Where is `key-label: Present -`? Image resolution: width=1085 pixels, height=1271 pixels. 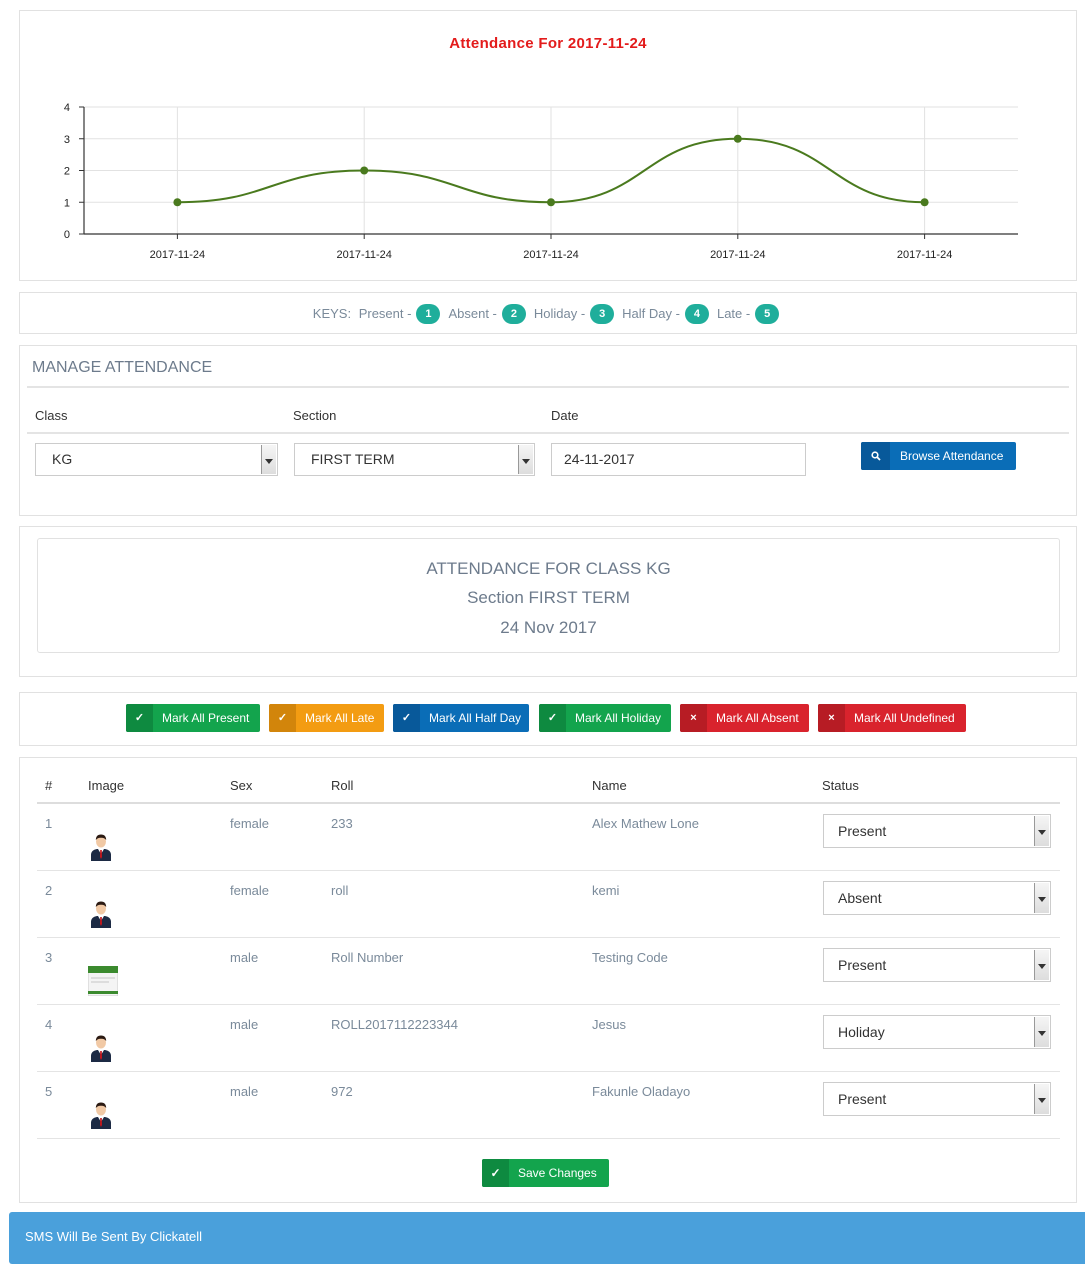 key-label: Present - is located at coordinates (385, 313).